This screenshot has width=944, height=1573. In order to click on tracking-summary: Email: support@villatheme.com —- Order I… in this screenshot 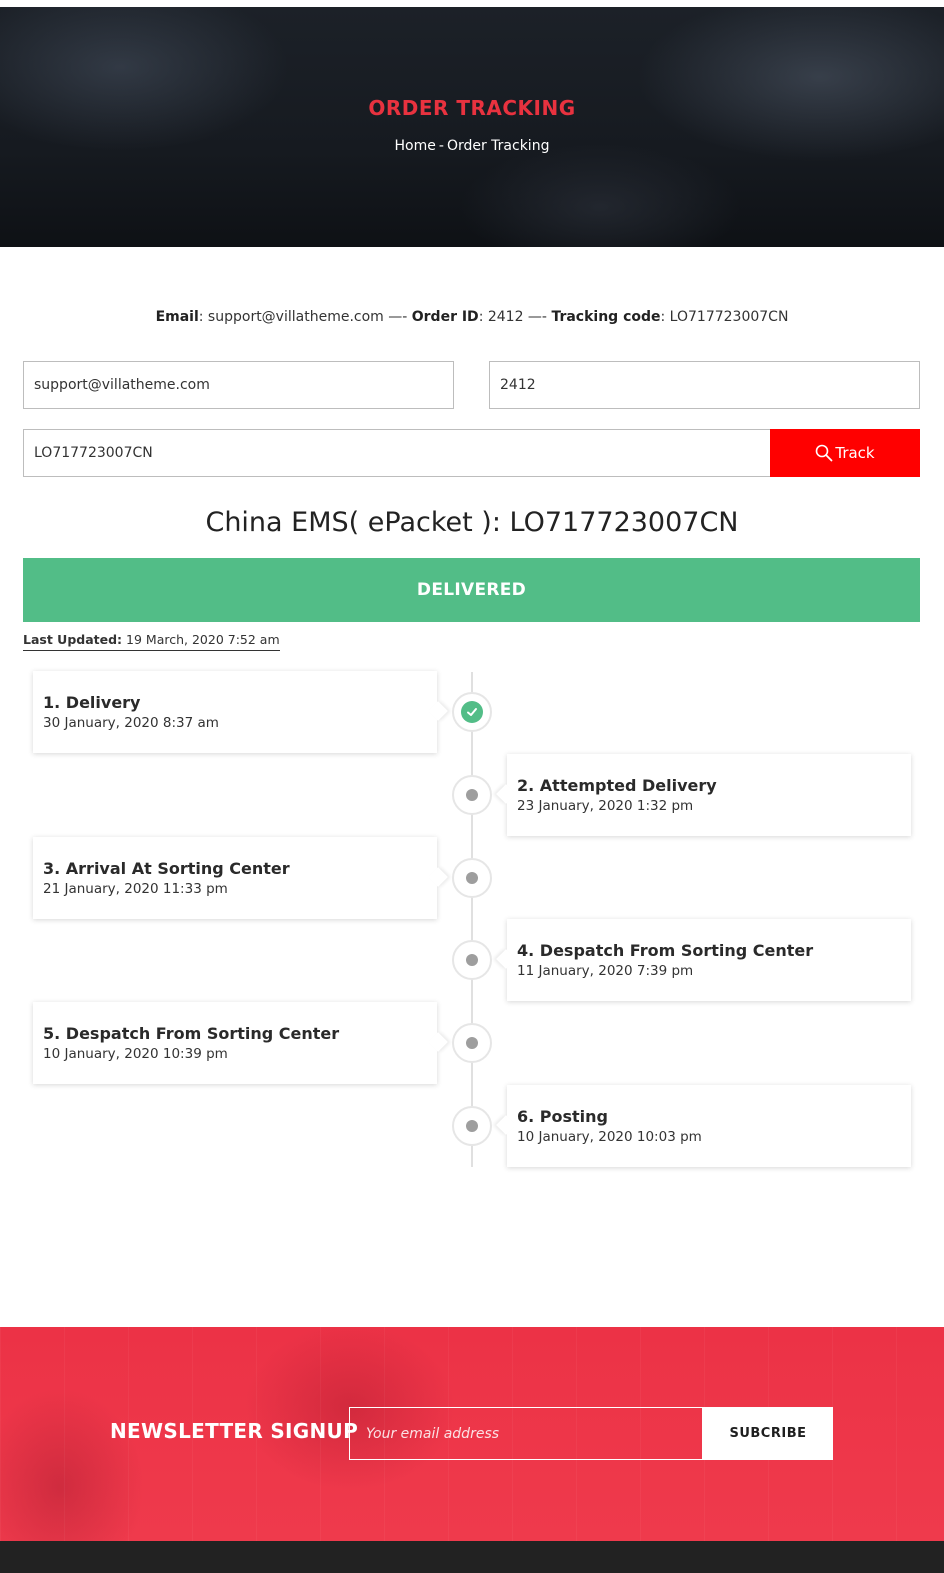, I will do `click(472, 317)`.